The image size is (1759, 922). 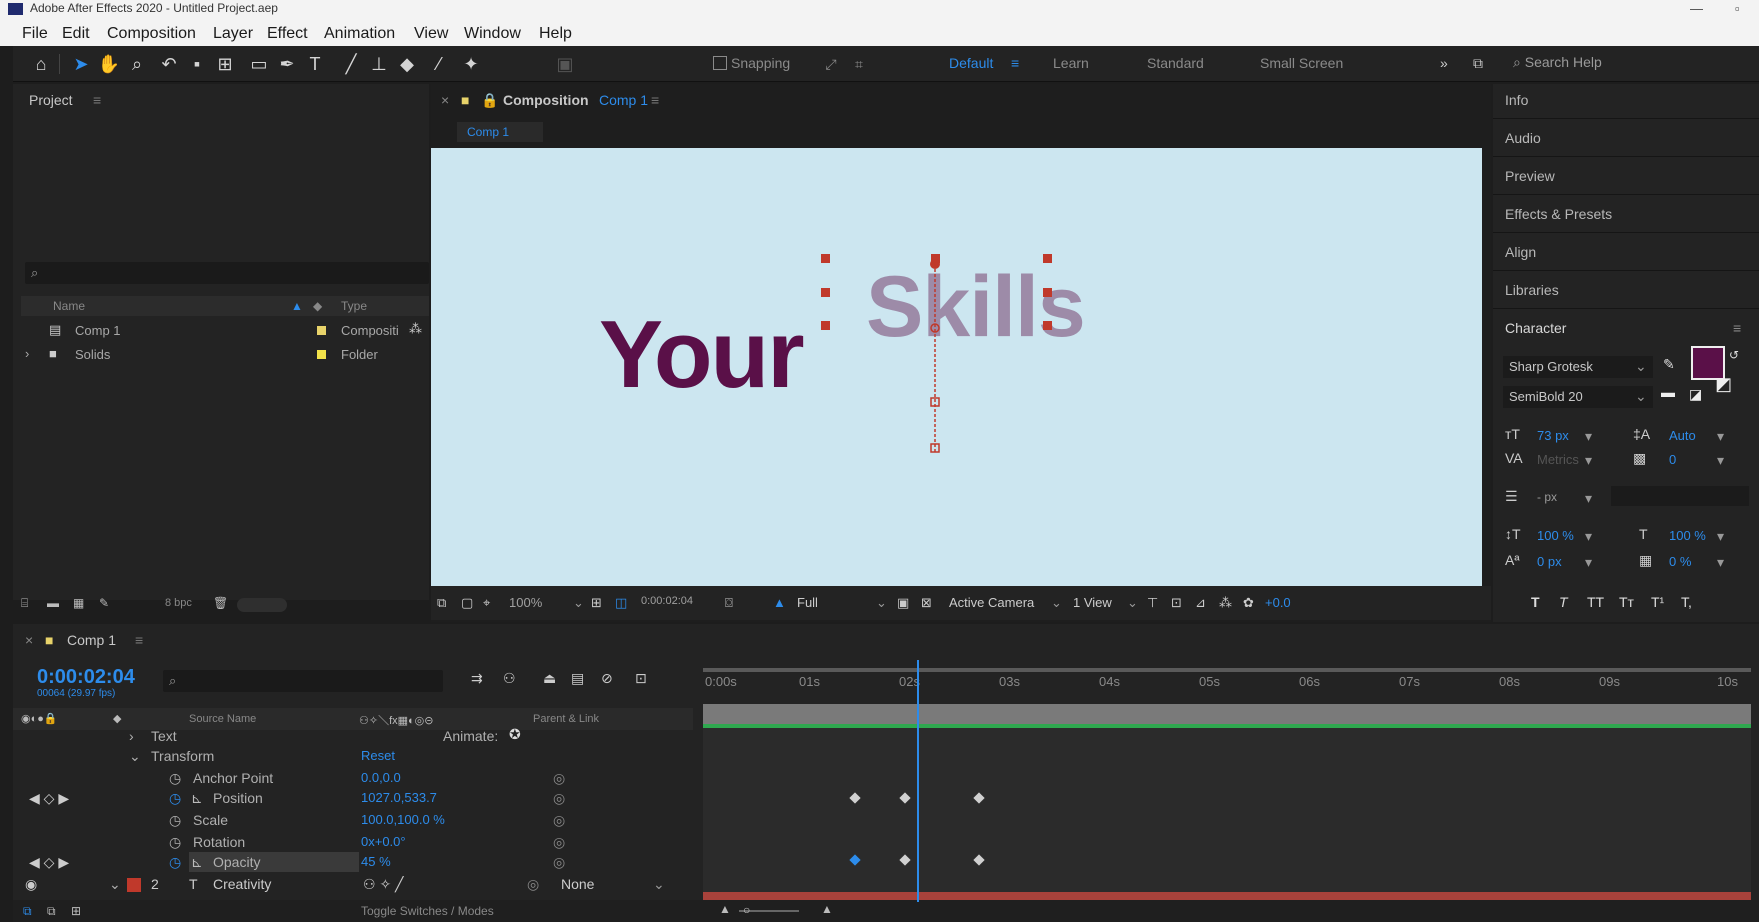 I want to click on current-timecode: 0:00:02:04, so click(x=86, y=677).